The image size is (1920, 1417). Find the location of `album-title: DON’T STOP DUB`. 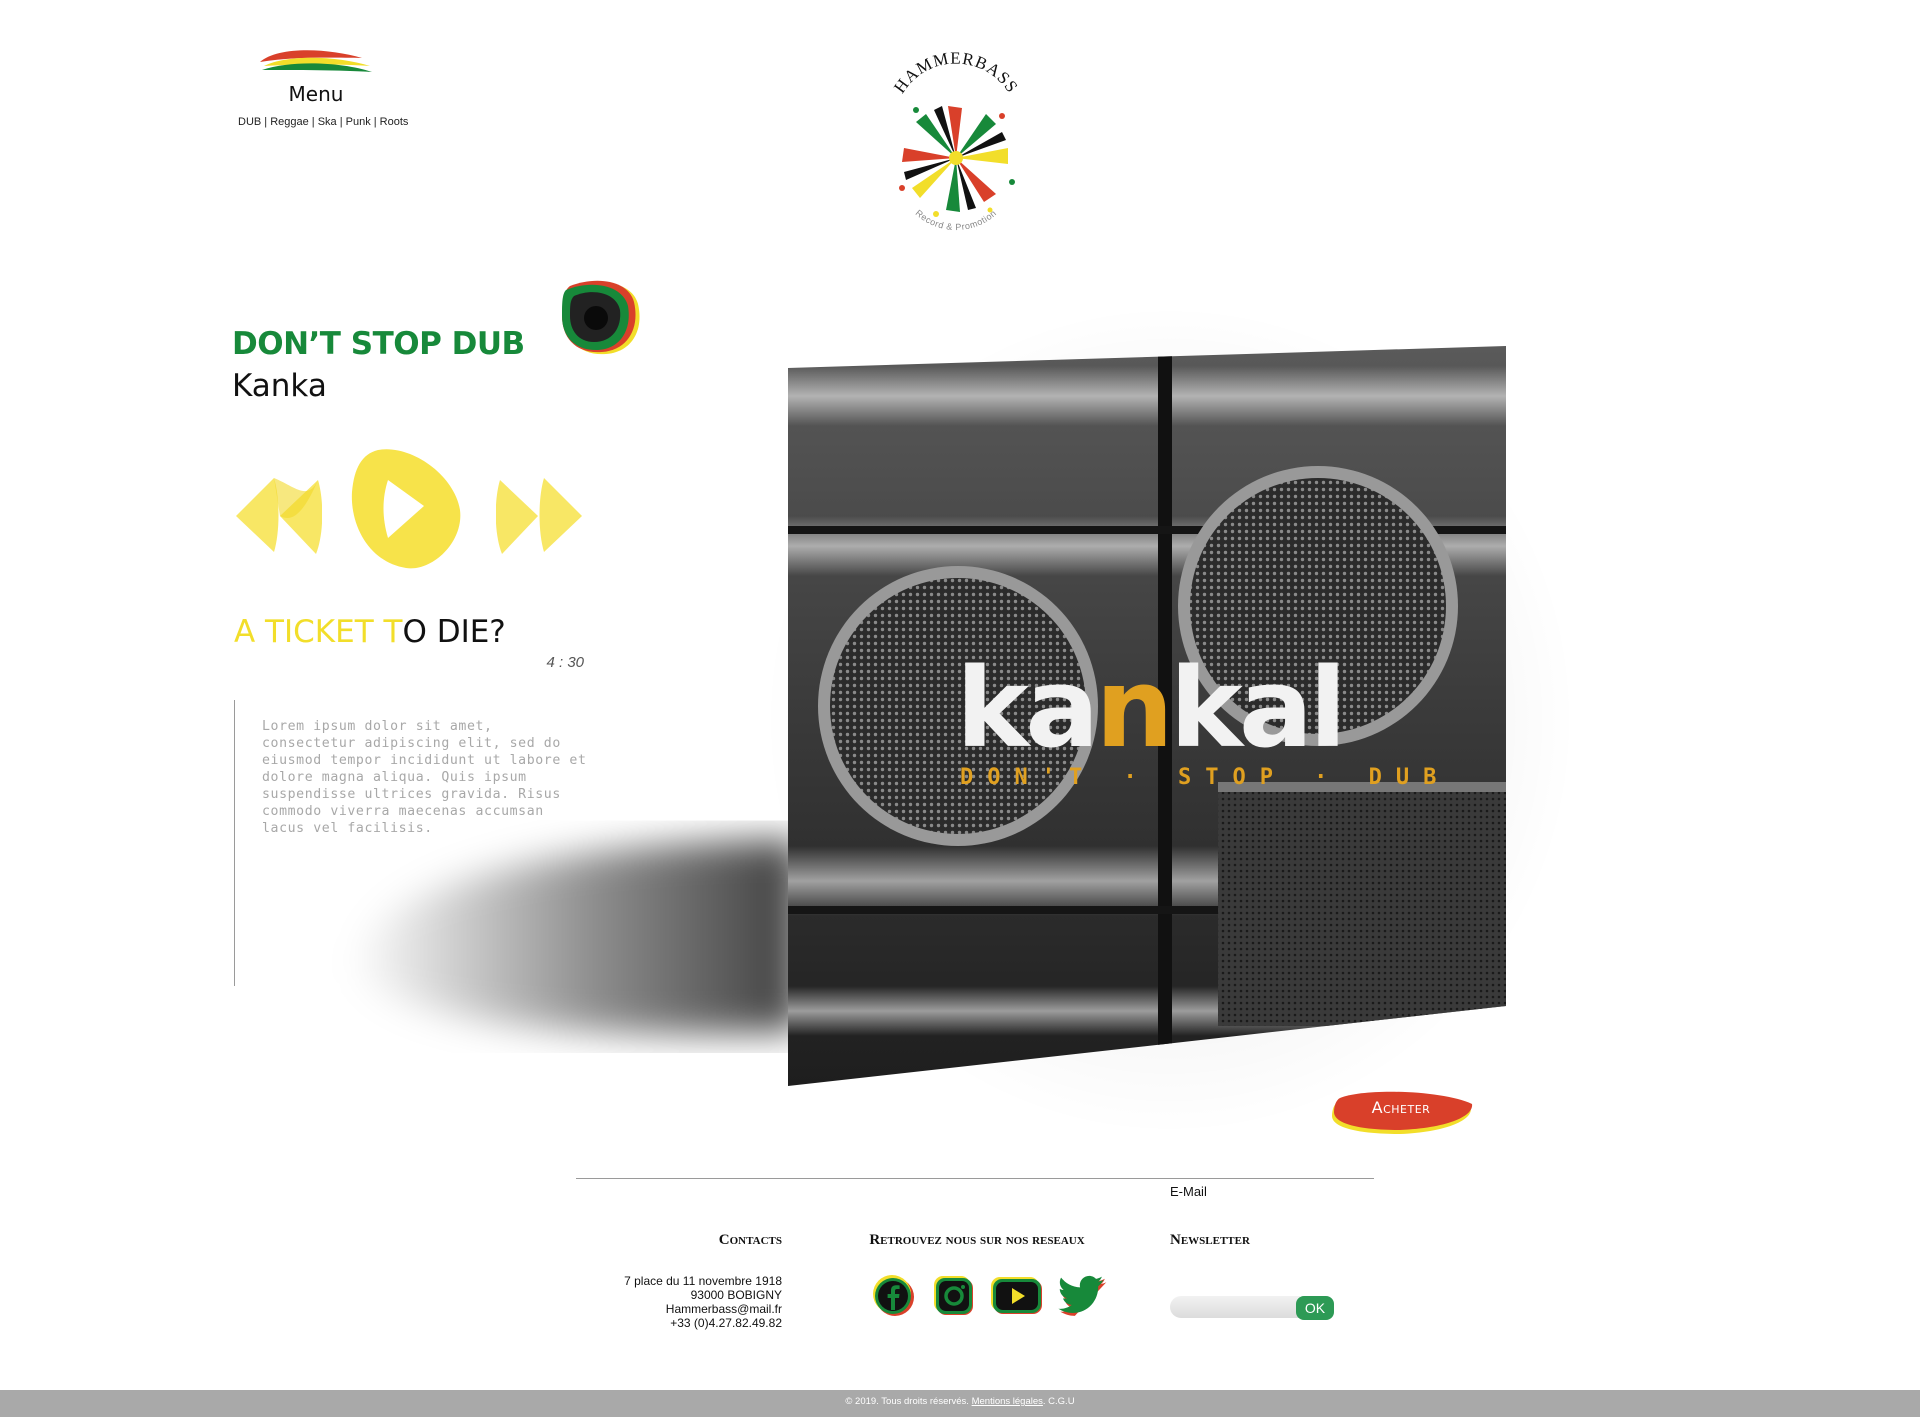

album-title: DON’T STOP DUB is located at coordinates (378, 344).